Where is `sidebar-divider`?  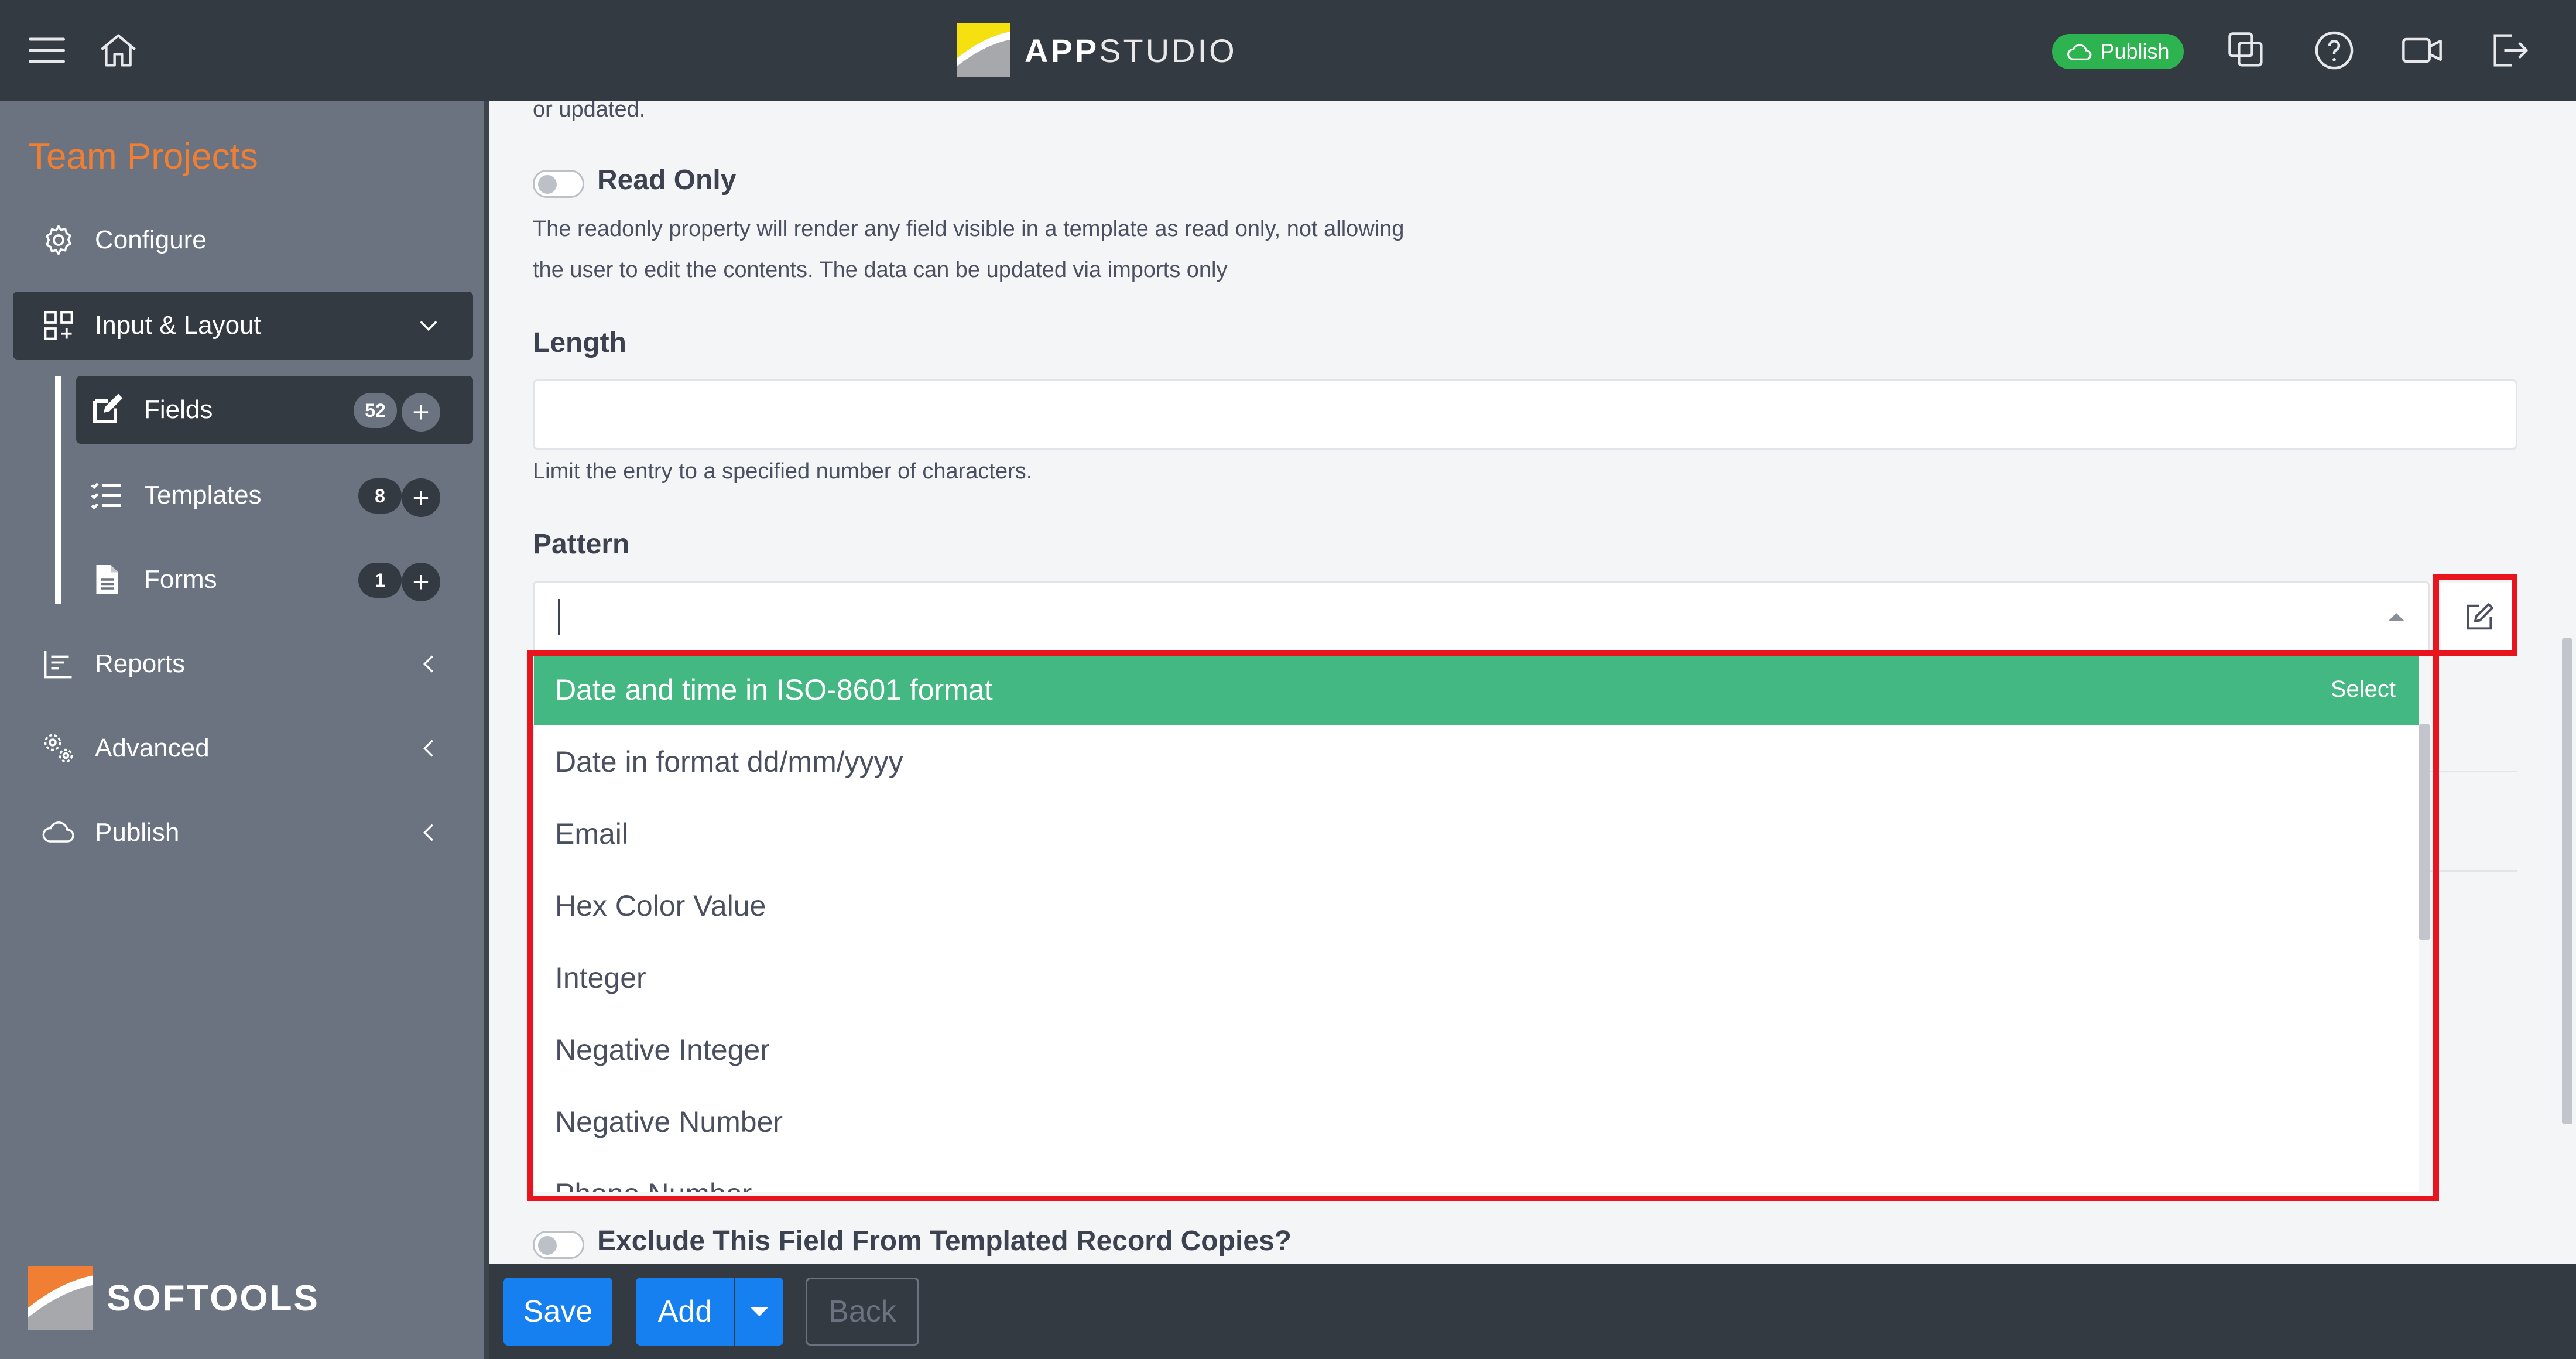 sidebar-divider is located at coordinates (486, 730).